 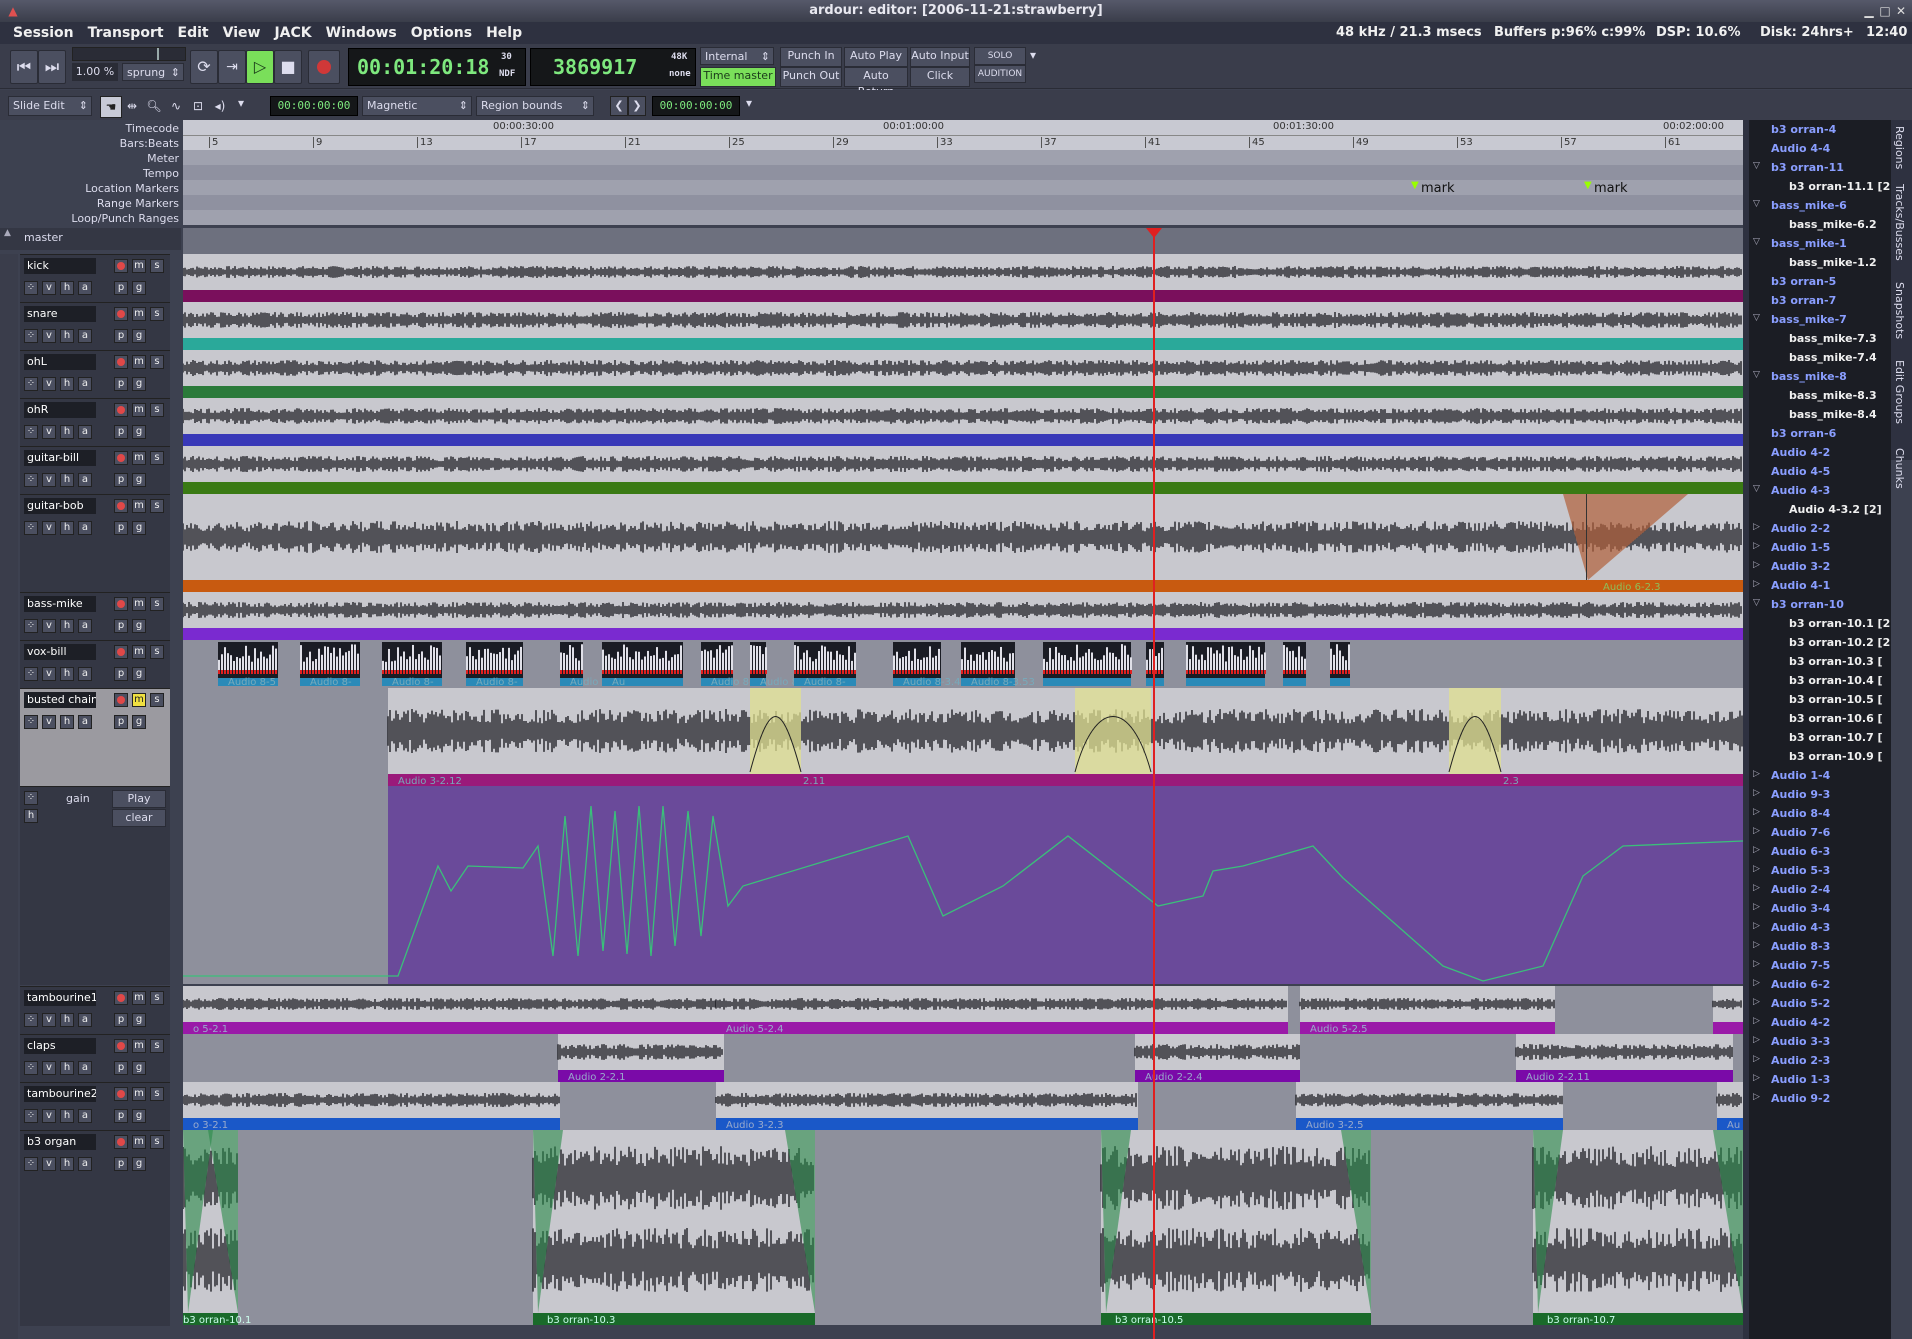 What do you see at coordinates (1154, 783) in the screenshot?
I see `playhead` at bounding box center [1154, 783].